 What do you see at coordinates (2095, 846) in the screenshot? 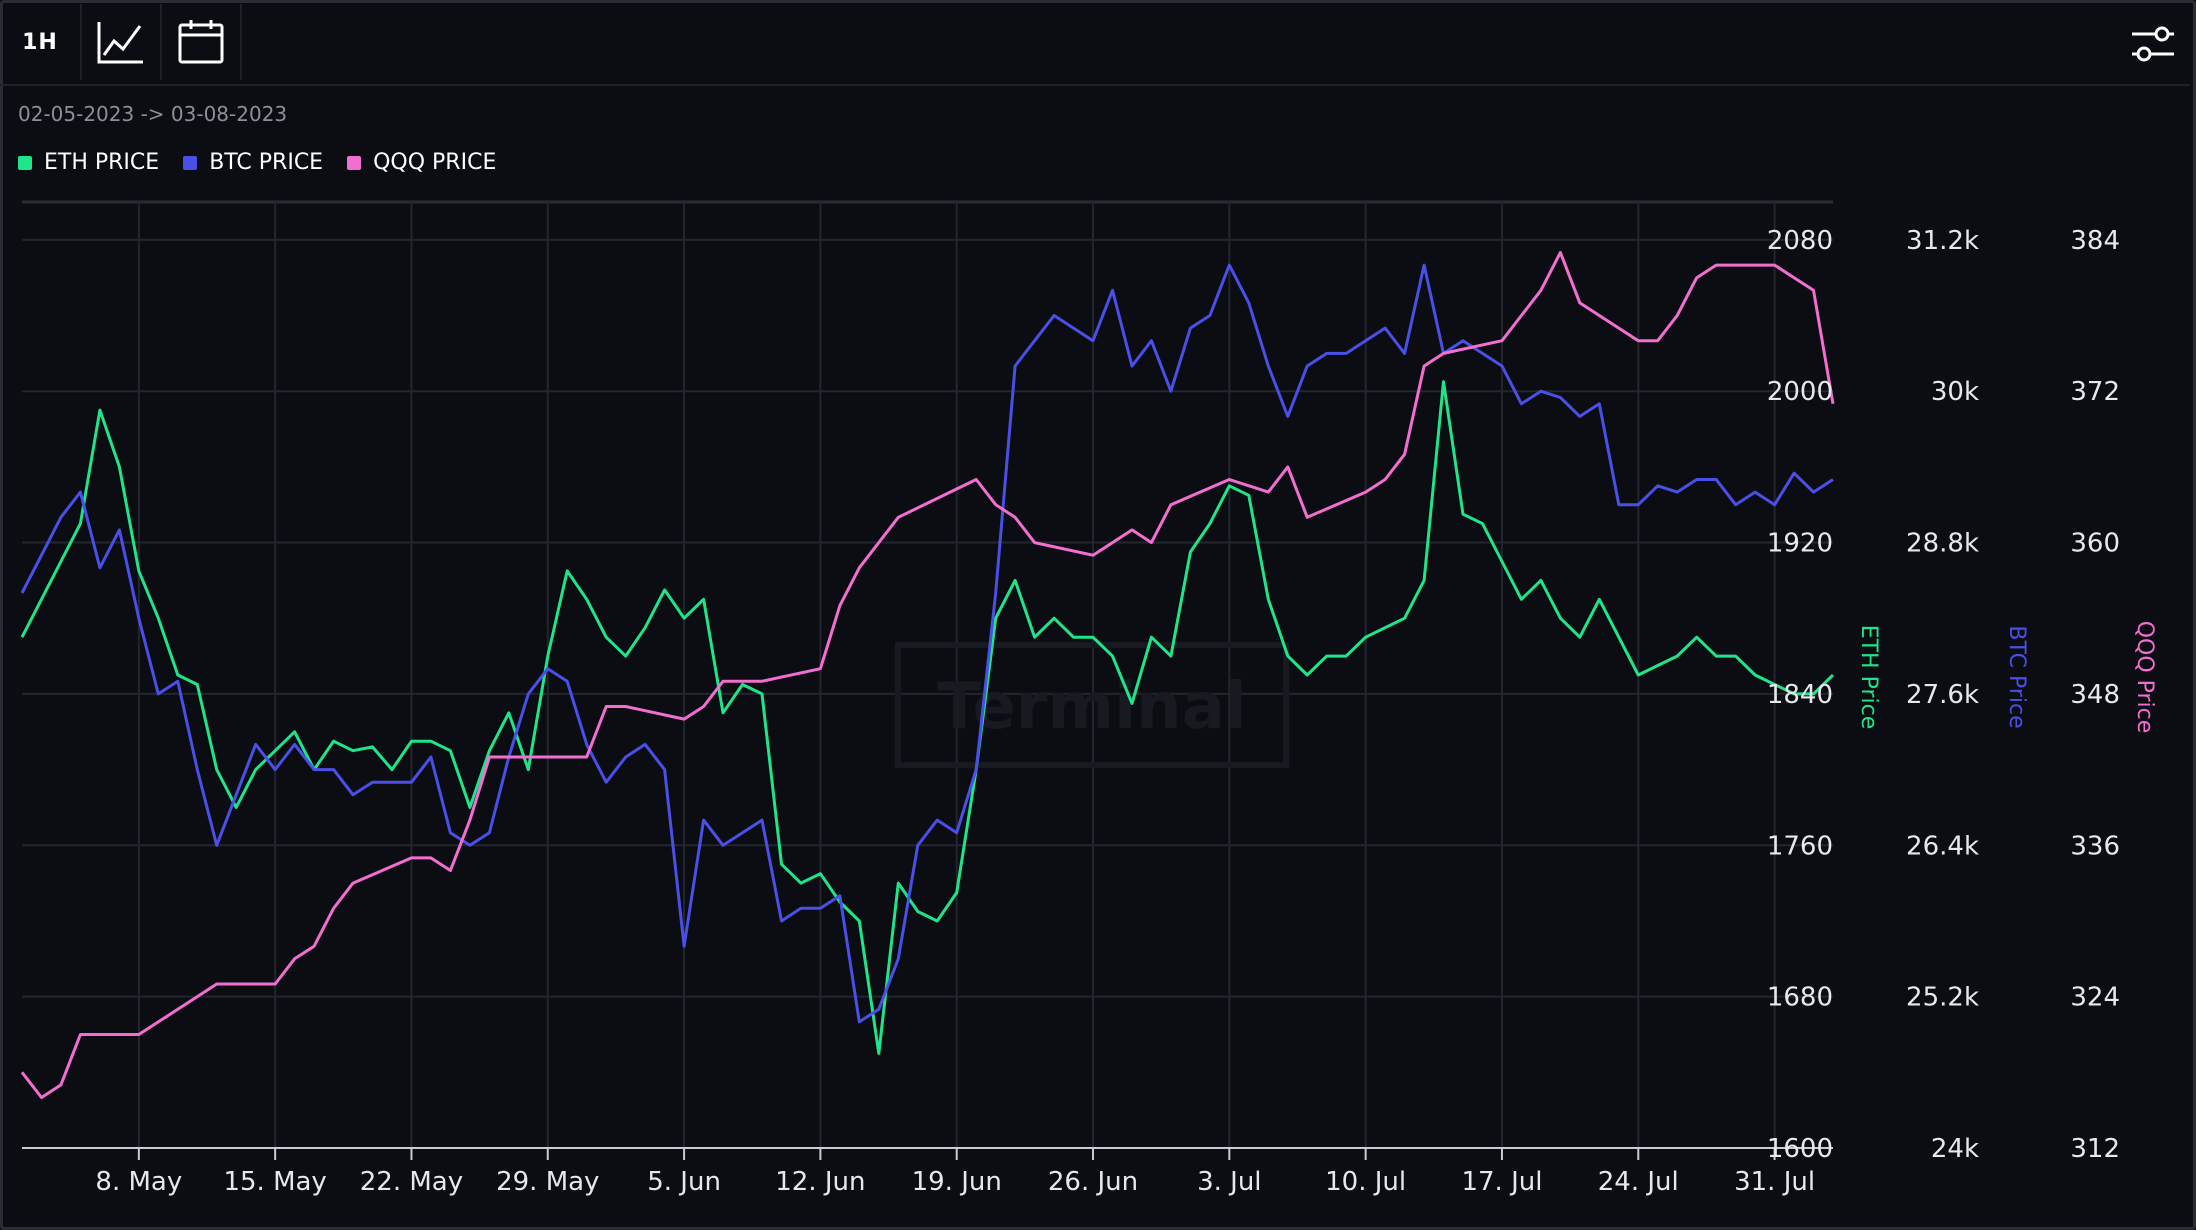
I see `y-tick-label: 336` at bounding box center [2095, 846].